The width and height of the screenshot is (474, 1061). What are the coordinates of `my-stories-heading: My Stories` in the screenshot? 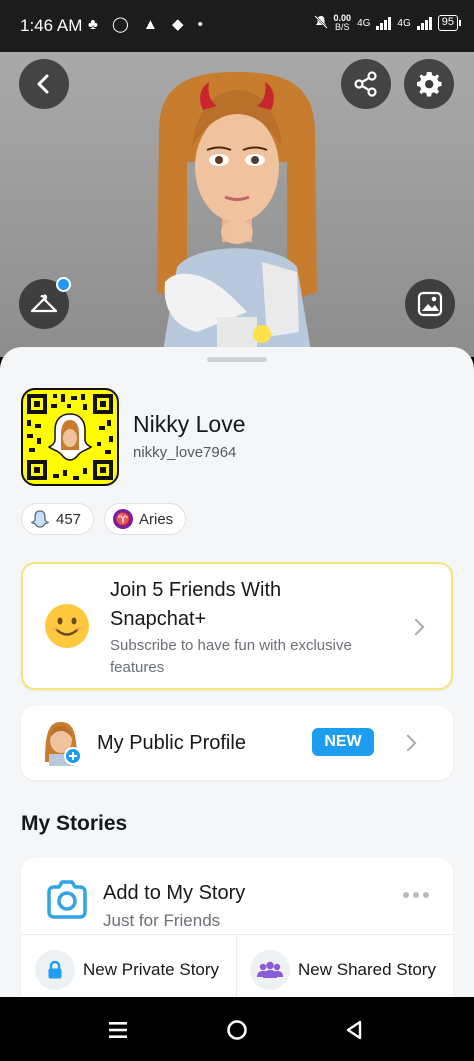 It's located at (74, 823).